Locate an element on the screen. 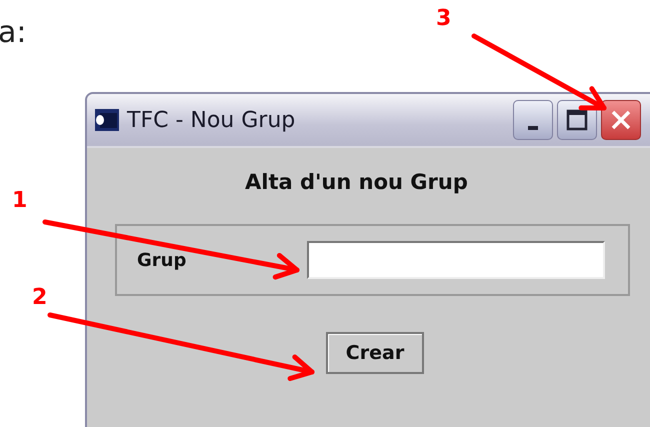 Image resolution: width=650 pixels, height=427 pixels. annotation-number: 1 is located at coordinates (20, 201).